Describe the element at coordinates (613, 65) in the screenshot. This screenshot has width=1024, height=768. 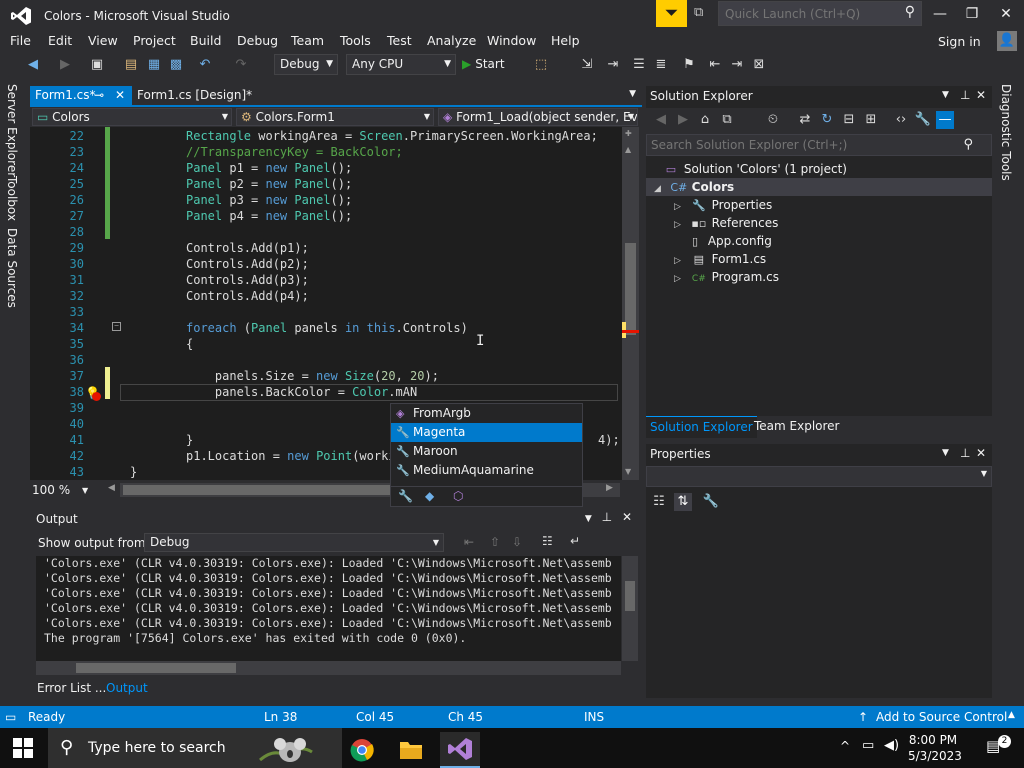
I see `step-over-icon: ⇥` at that location.